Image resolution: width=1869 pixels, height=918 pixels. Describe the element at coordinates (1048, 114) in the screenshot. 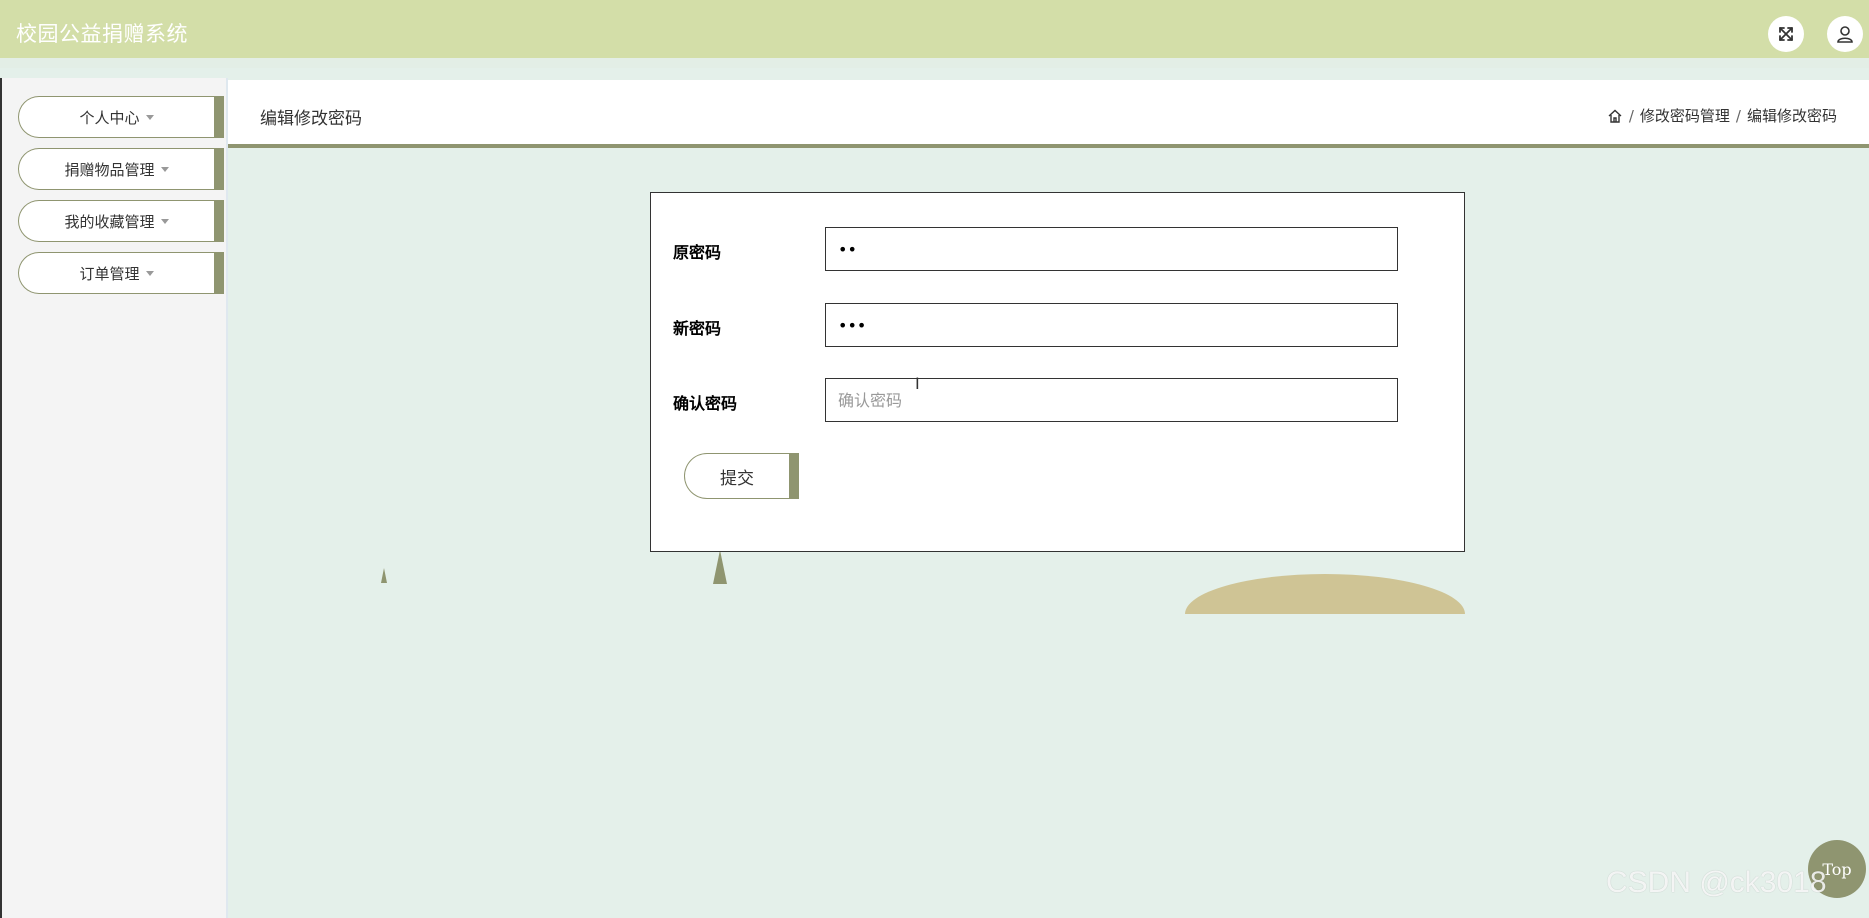

I see `content-topbar: 编辑修改密码 / 修改密码管理 / 编辑修改密码` at that location.